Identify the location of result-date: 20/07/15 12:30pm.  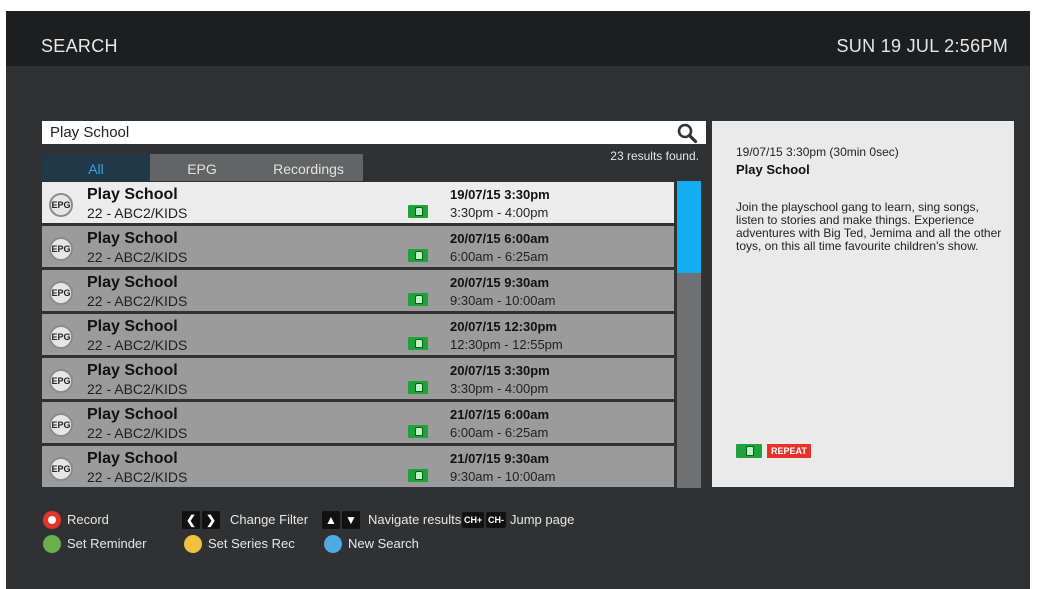
(503, 326).